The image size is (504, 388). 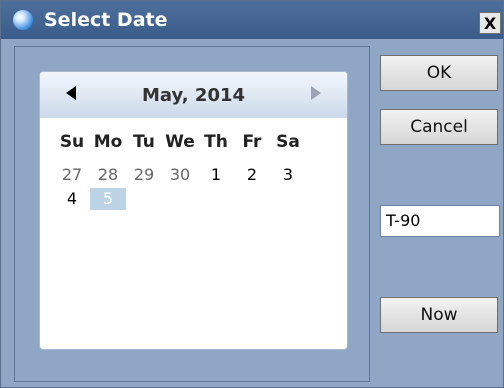 I want to click on cancel-button: Cancel, so click(x=439, y=127).